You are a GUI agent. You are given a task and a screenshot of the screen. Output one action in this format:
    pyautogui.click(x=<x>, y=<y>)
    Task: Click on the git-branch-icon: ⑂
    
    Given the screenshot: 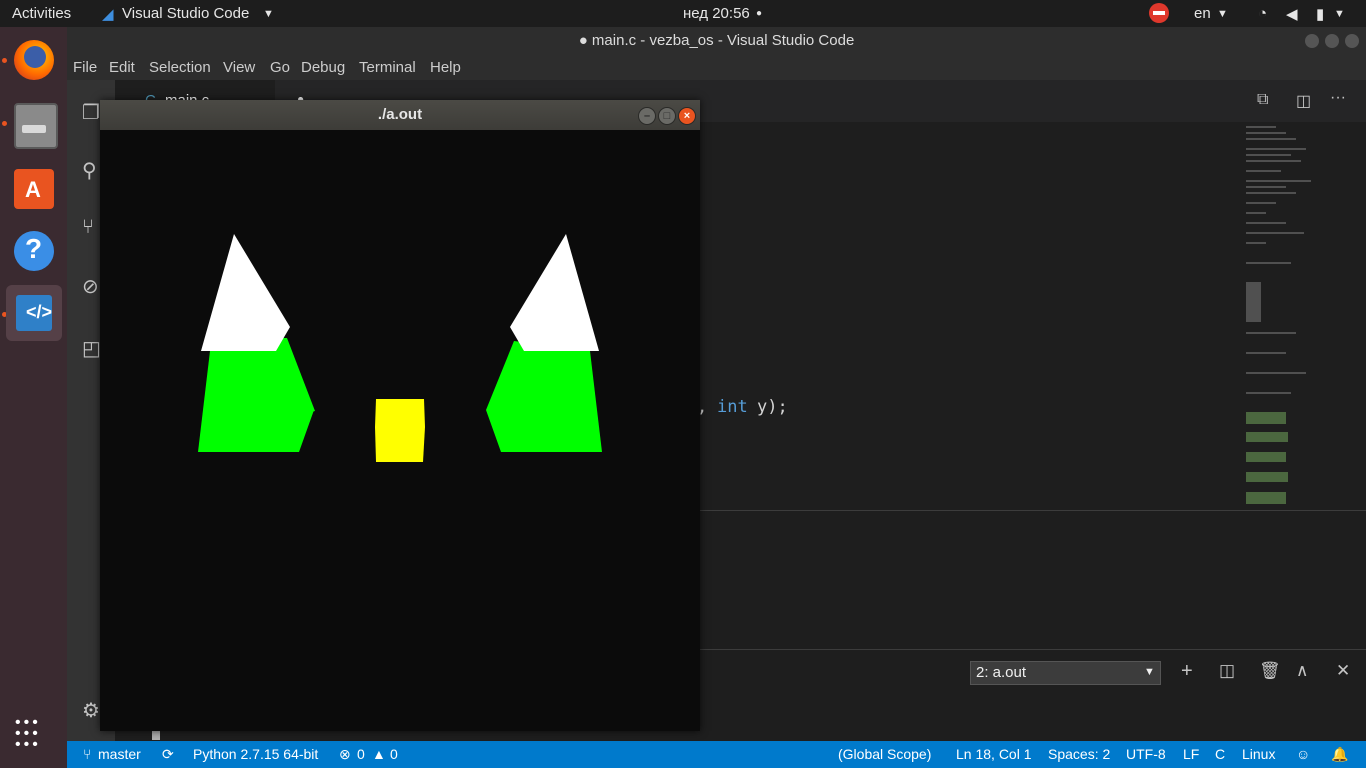 What is the action you would take?
    pyautogui.click(x=87, y=754)
    